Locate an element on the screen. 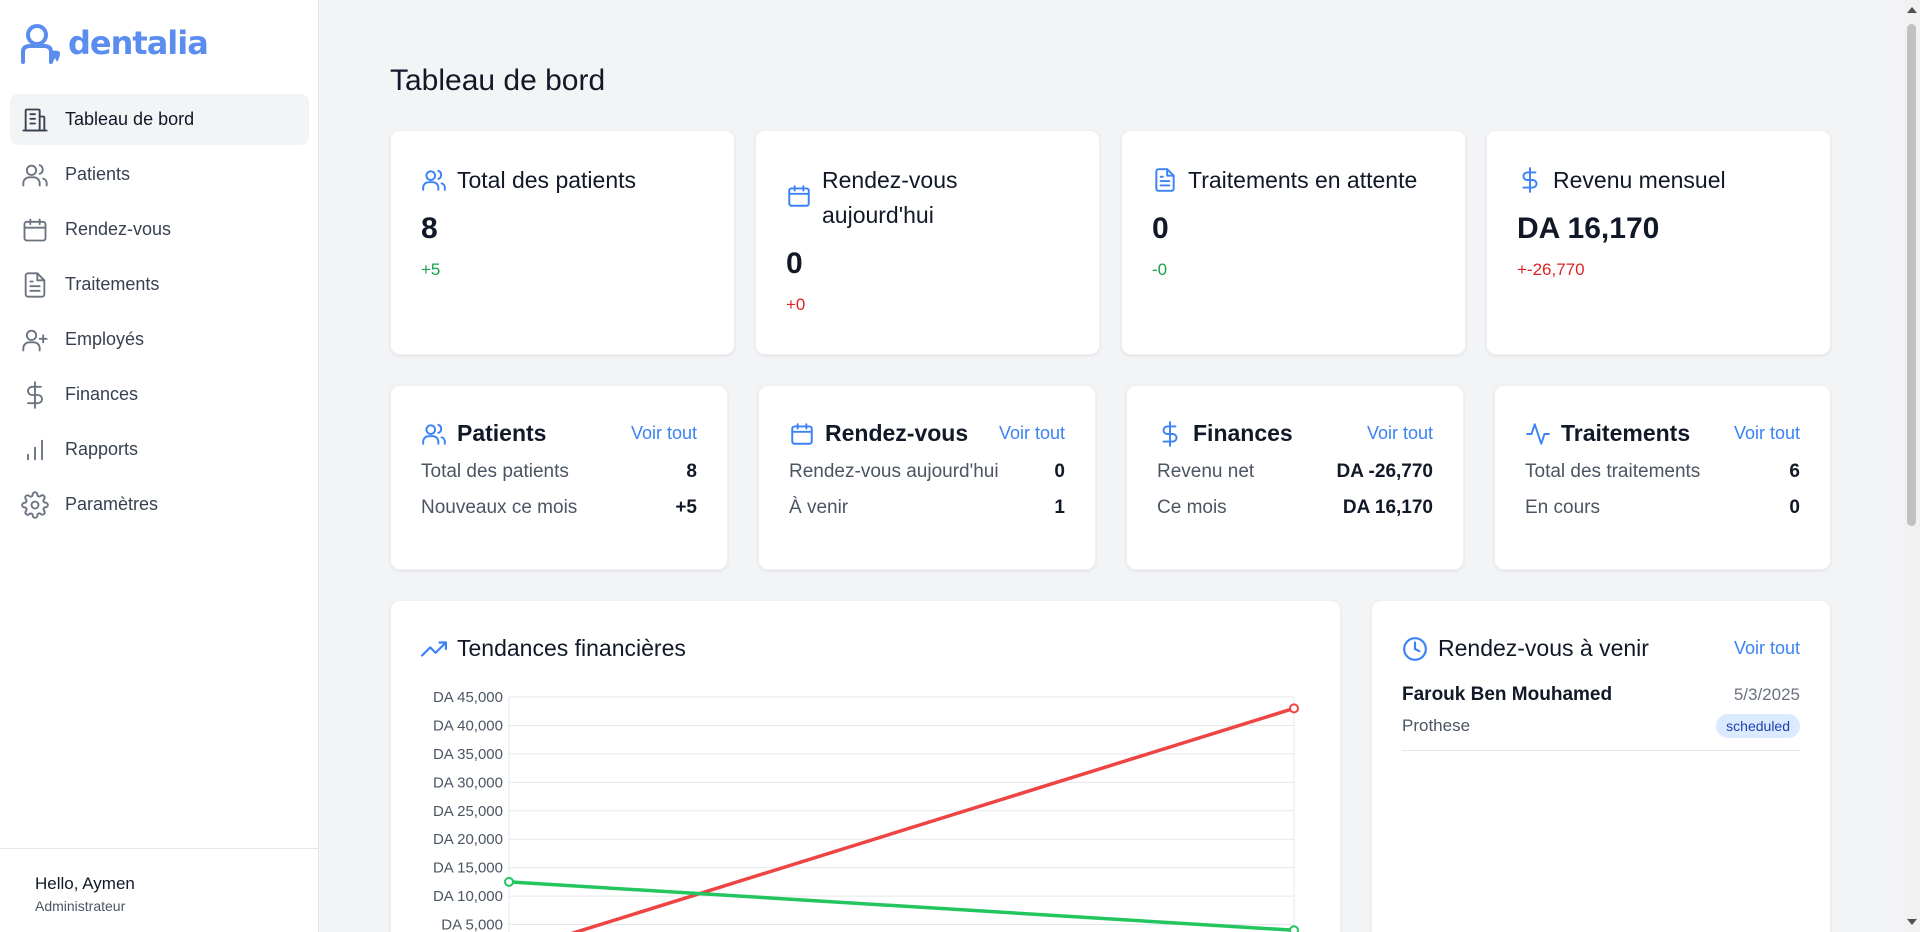 This screenshot has width=1920, height=932. summary-row: Total des patients 8 is located at coordinates (559, 472).